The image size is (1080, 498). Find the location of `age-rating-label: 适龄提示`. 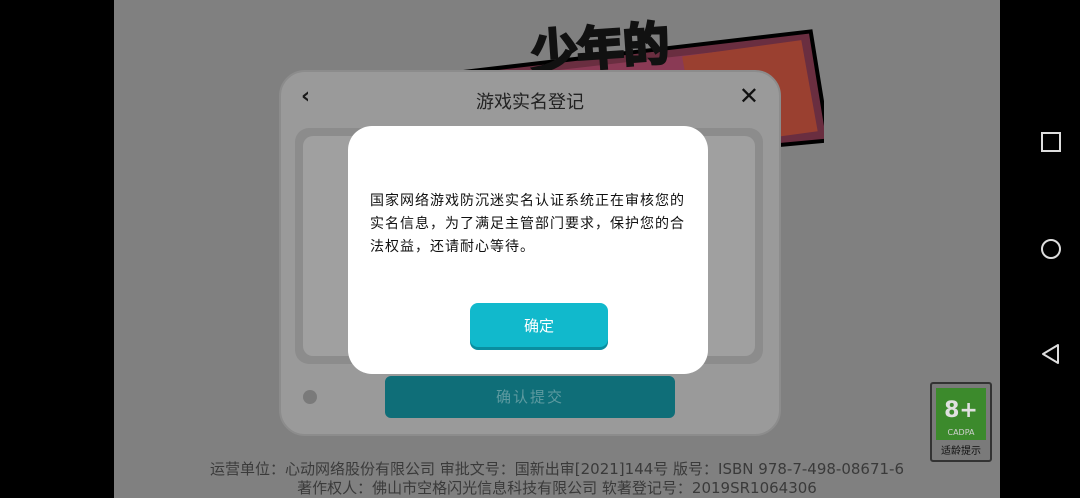

age-rating-label: 适龄提示 is located at coordinates (961, 451).